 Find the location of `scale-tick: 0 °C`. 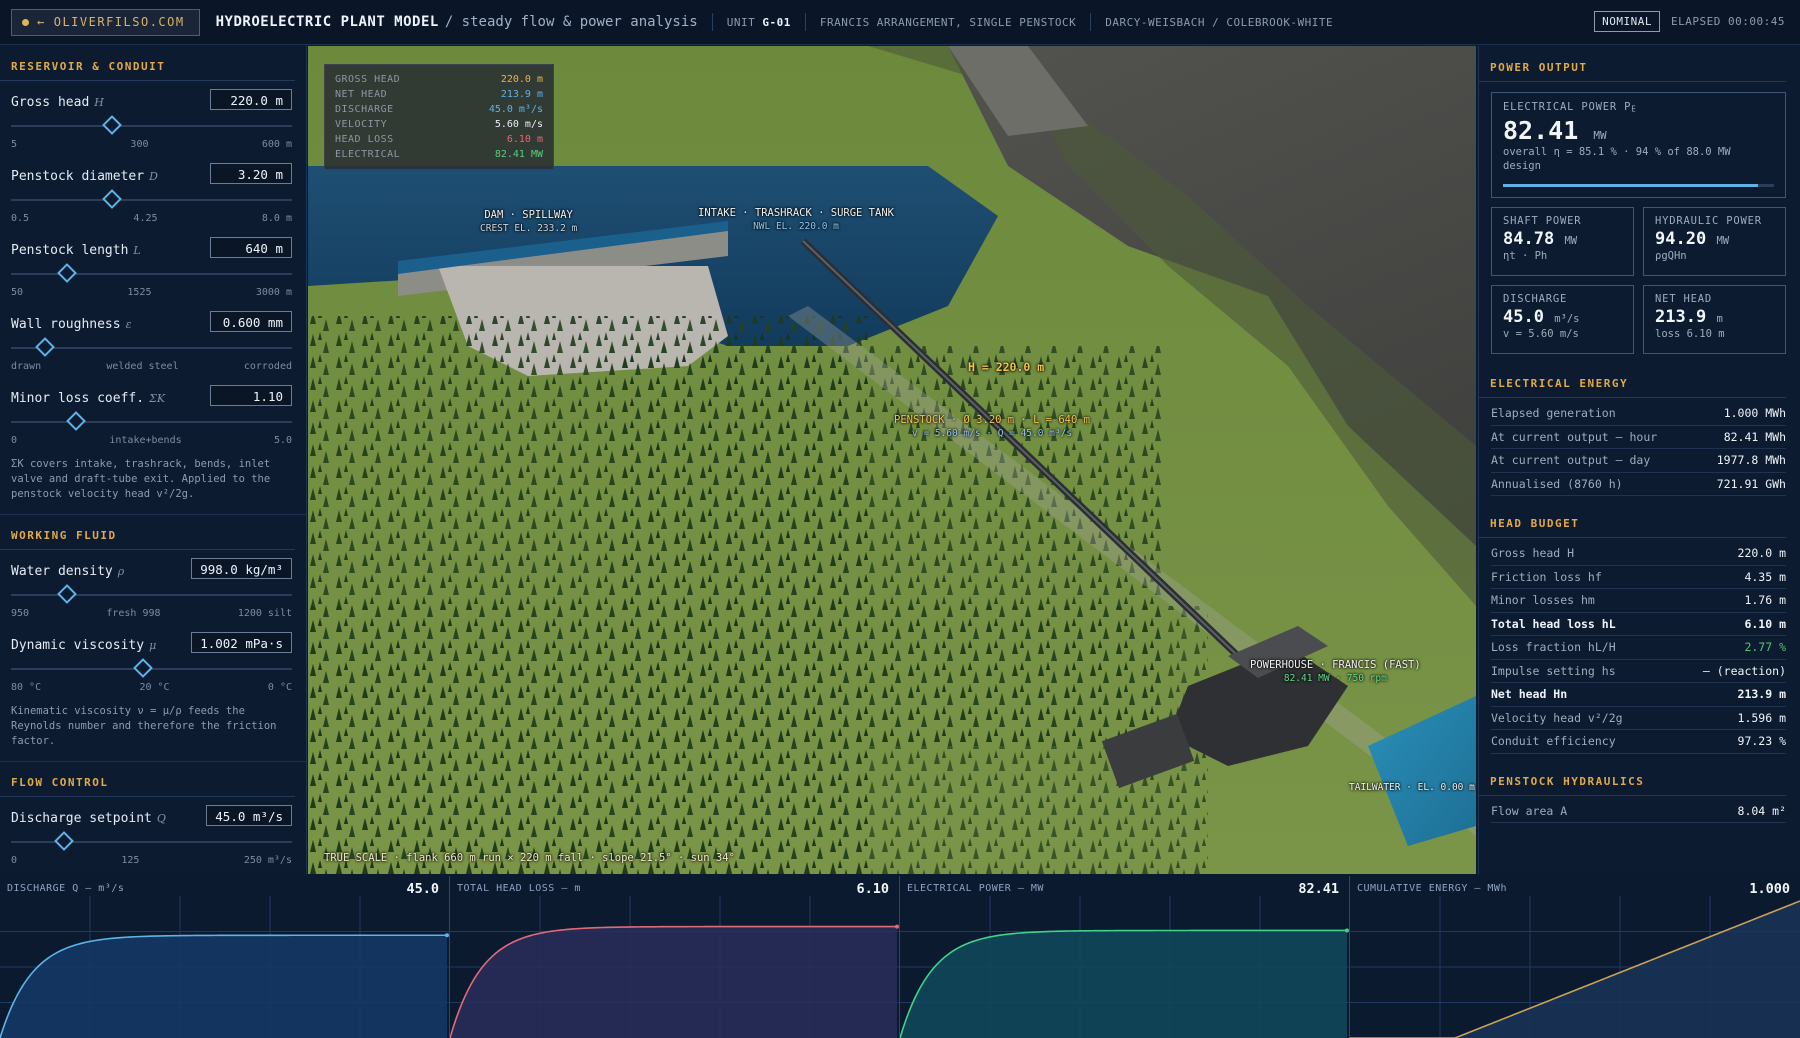

scale-tick: 0 °C is located at coordinates (279, 687).